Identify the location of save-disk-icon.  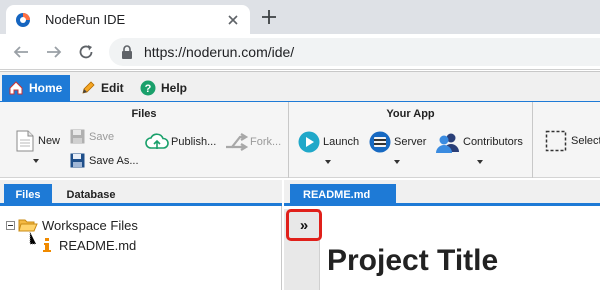
(77, 136).